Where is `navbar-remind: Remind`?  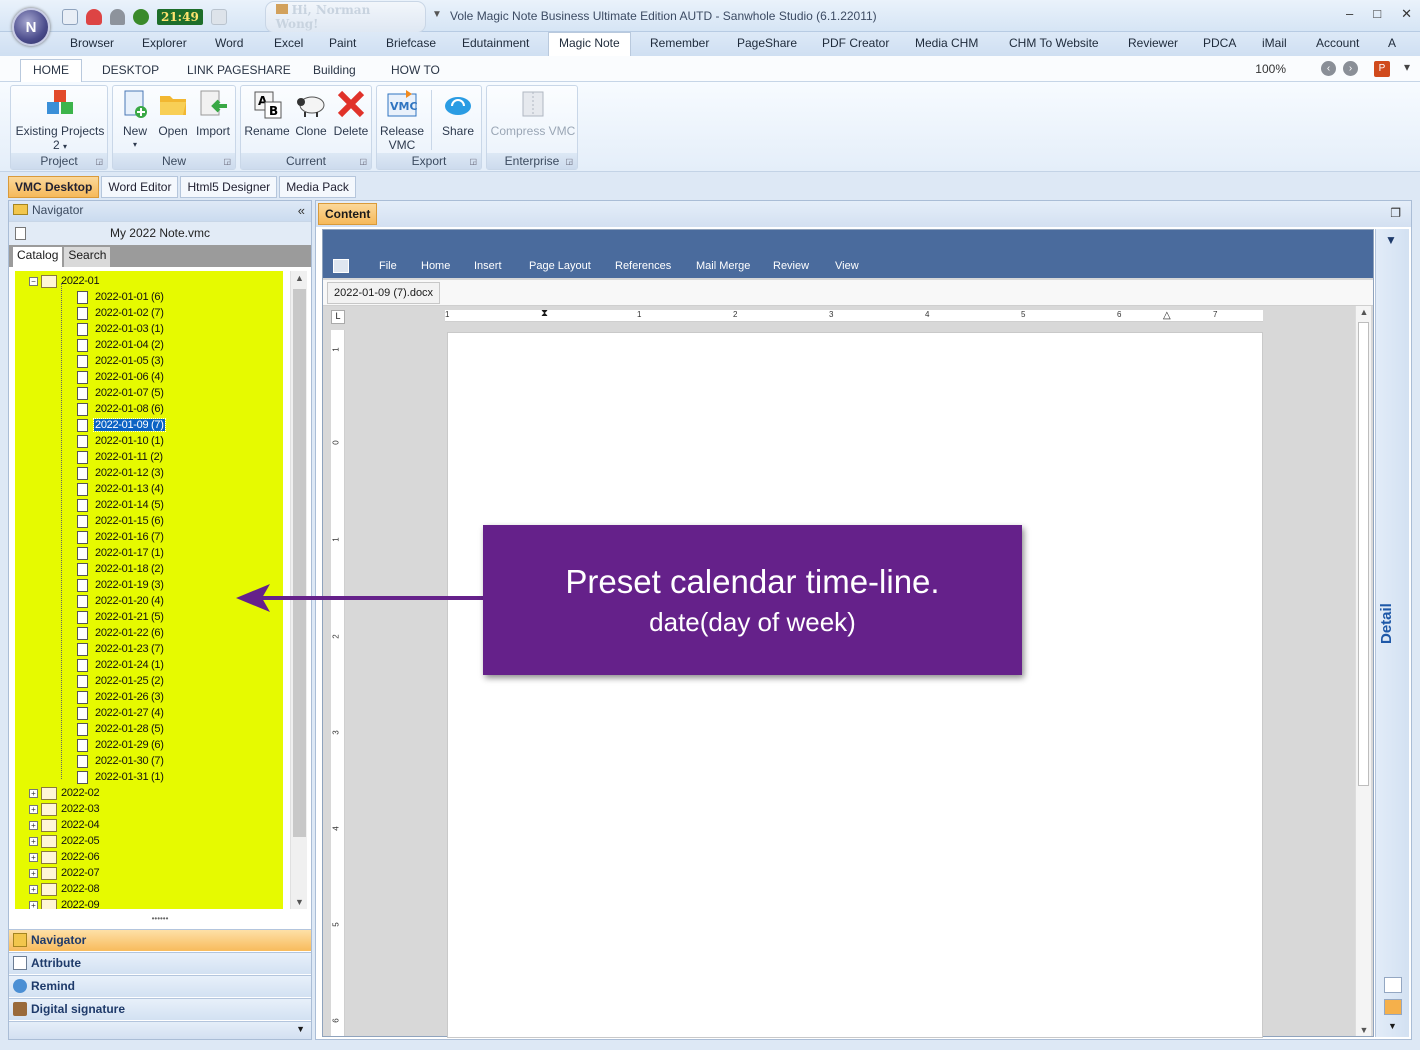 navbar-remind: Remind is located at coordinates (160, 986).